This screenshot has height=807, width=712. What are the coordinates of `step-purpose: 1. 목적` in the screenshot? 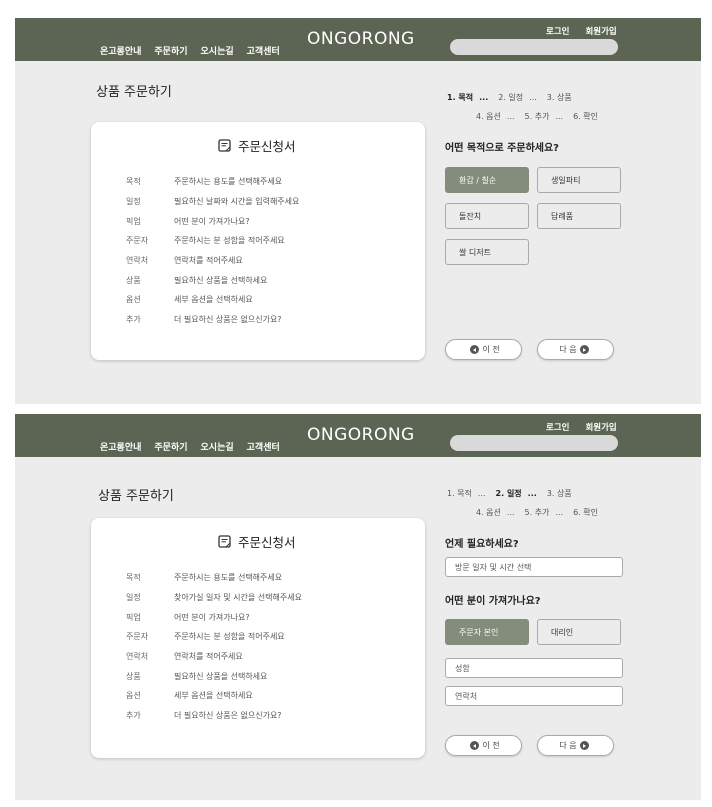 It's located at (459, 493).